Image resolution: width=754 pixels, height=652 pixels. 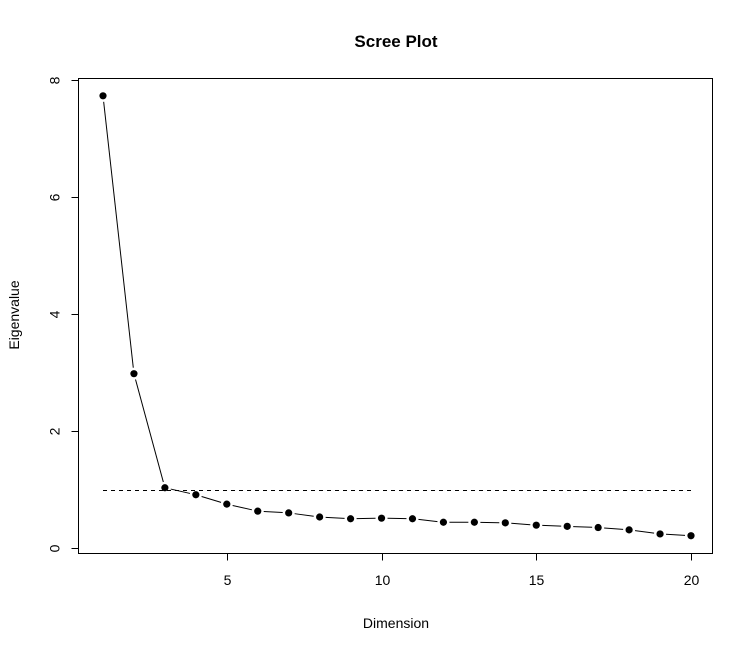 What do you see at coordinates (55, 314) in the screenshot?
I see `y-tick-label: 4` at bounding box center [55, 314].